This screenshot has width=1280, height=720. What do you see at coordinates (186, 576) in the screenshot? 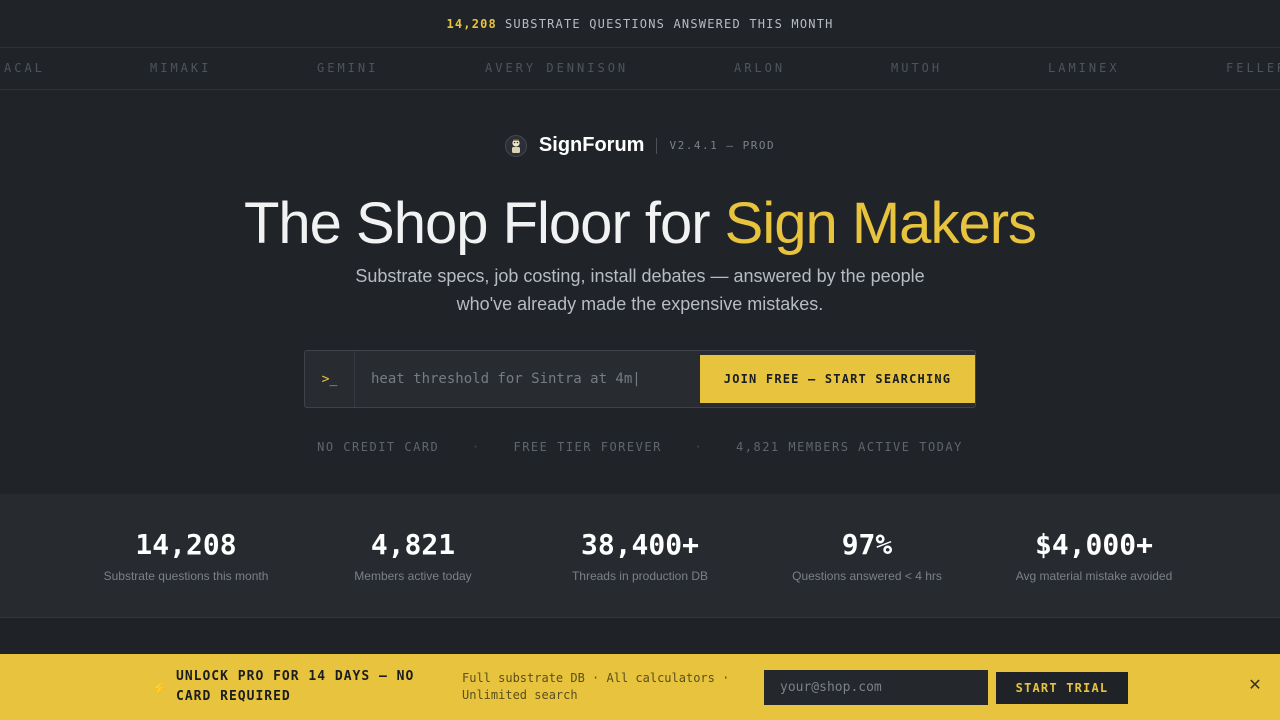
I see `stat-label: Substrate questions this month` at bounding box center [186, 576].